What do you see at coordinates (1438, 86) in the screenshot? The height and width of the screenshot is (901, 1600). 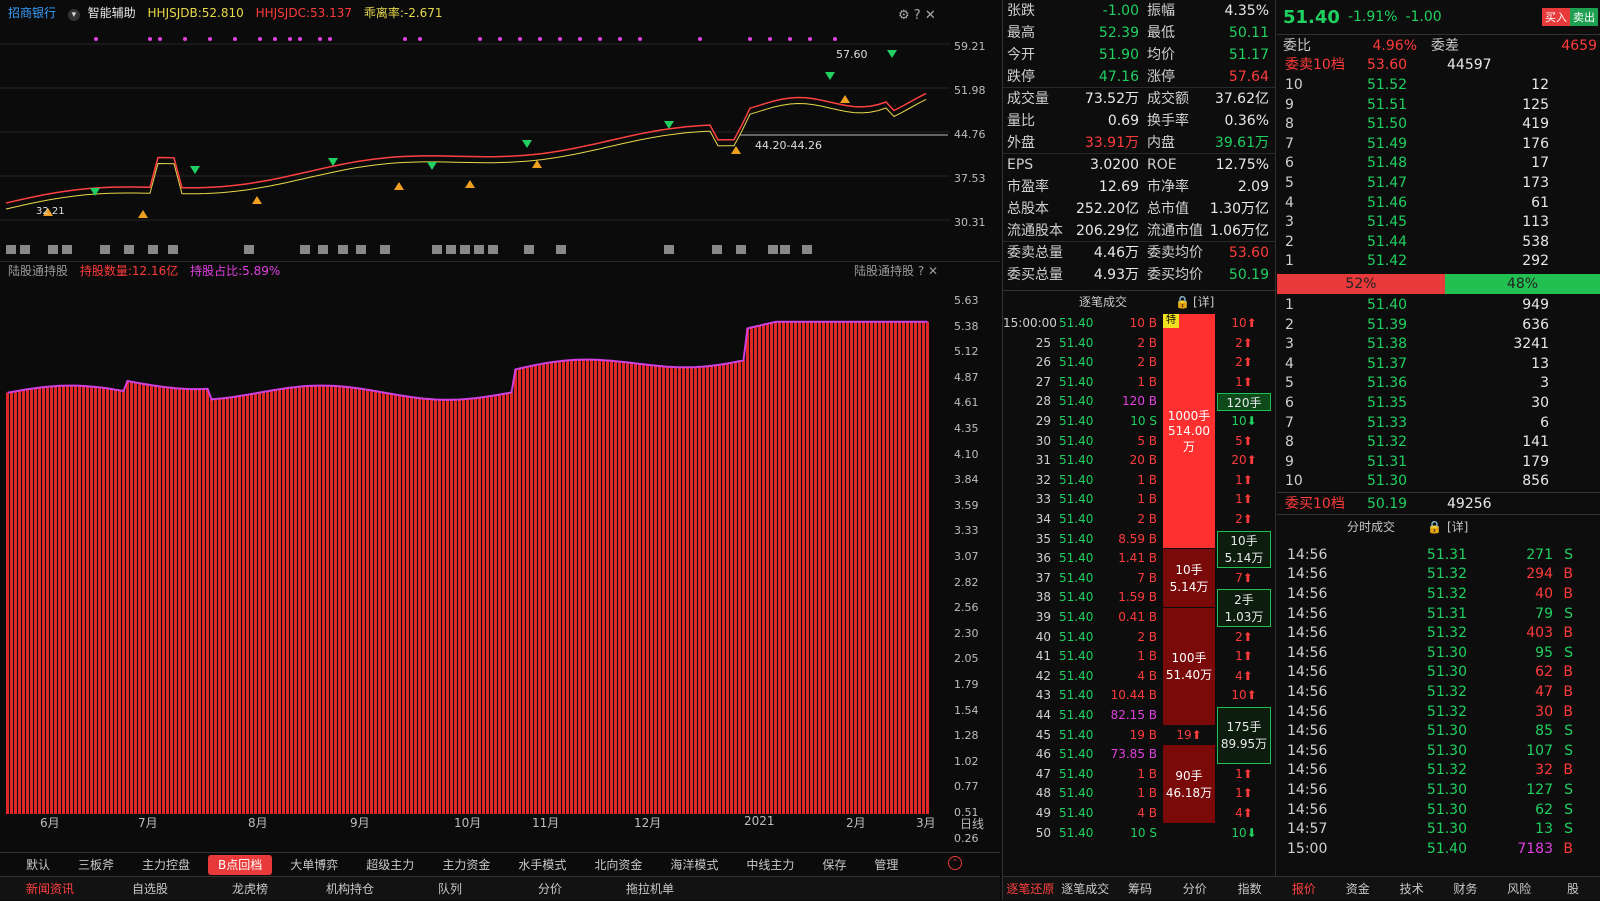 I see `ask-row: 10 51.52 12` at bounding box center [1438, 86].